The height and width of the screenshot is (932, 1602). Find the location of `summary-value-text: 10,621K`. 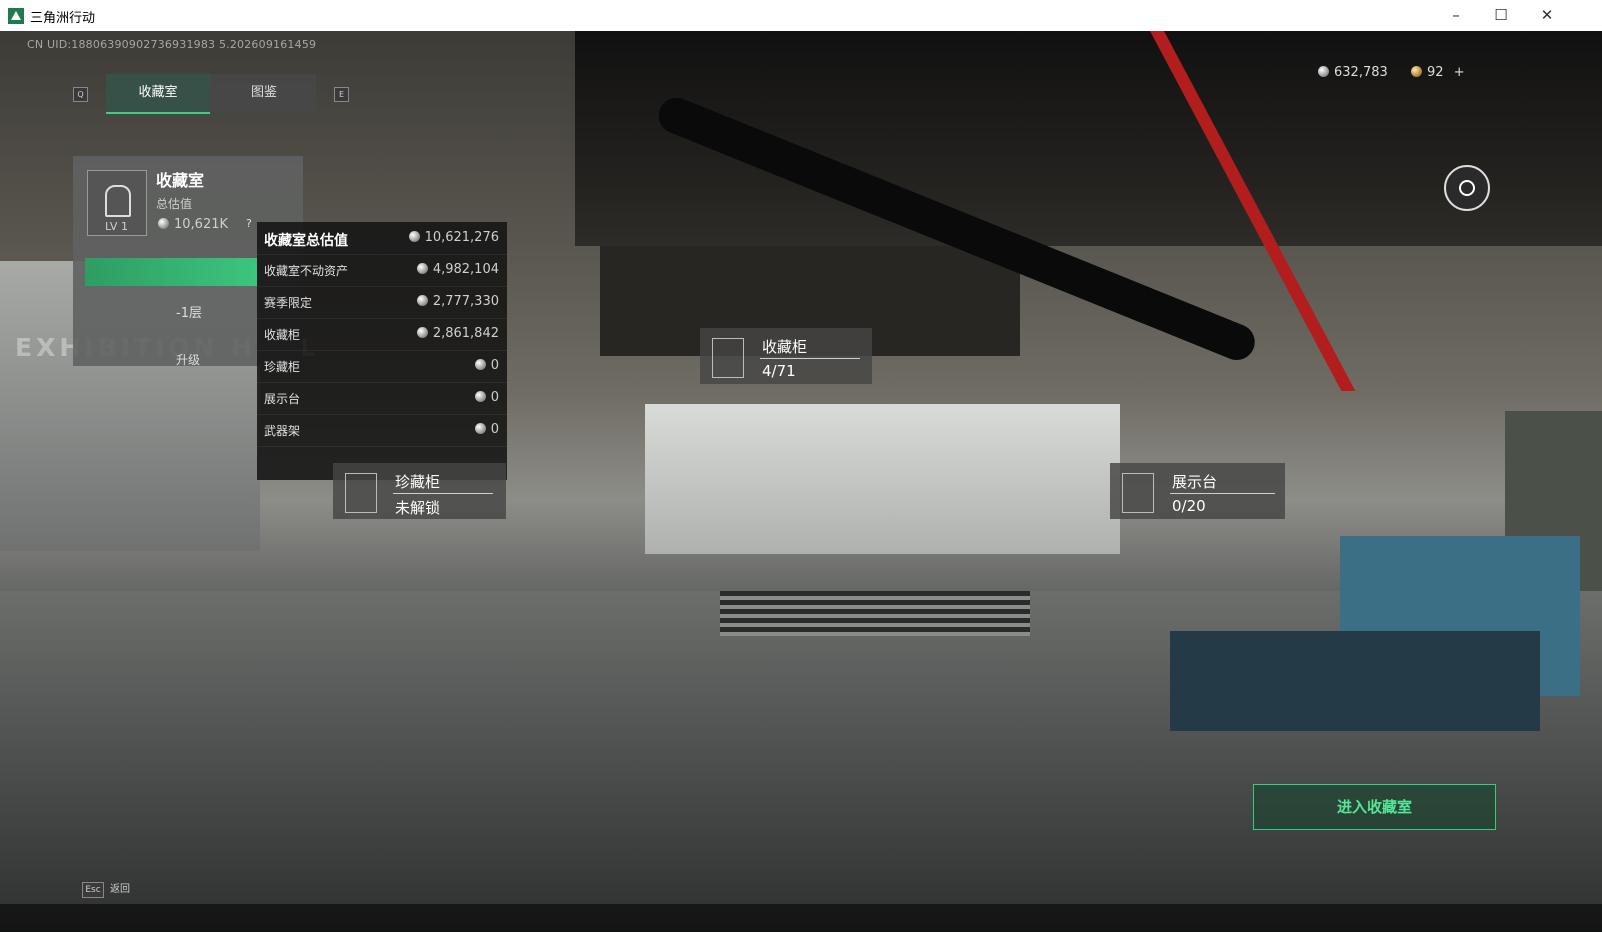

summary-value-text: 10,621K is located at coordinates (201, 224).